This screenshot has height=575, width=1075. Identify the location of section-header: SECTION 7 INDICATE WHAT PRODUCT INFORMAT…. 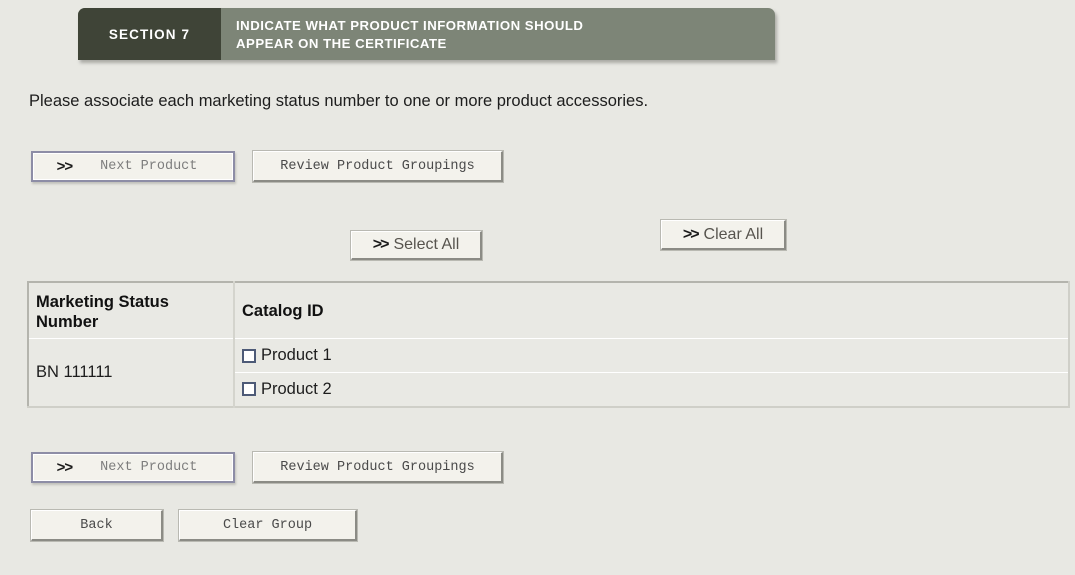
(426, 34).